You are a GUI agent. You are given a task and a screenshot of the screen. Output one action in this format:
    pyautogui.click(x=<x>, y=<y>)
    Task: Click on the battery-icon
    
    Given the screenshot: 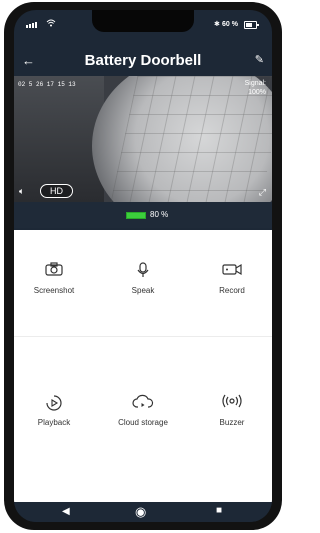 What is the action you would take?
    pyautogui.click(x=251, y=25)
    